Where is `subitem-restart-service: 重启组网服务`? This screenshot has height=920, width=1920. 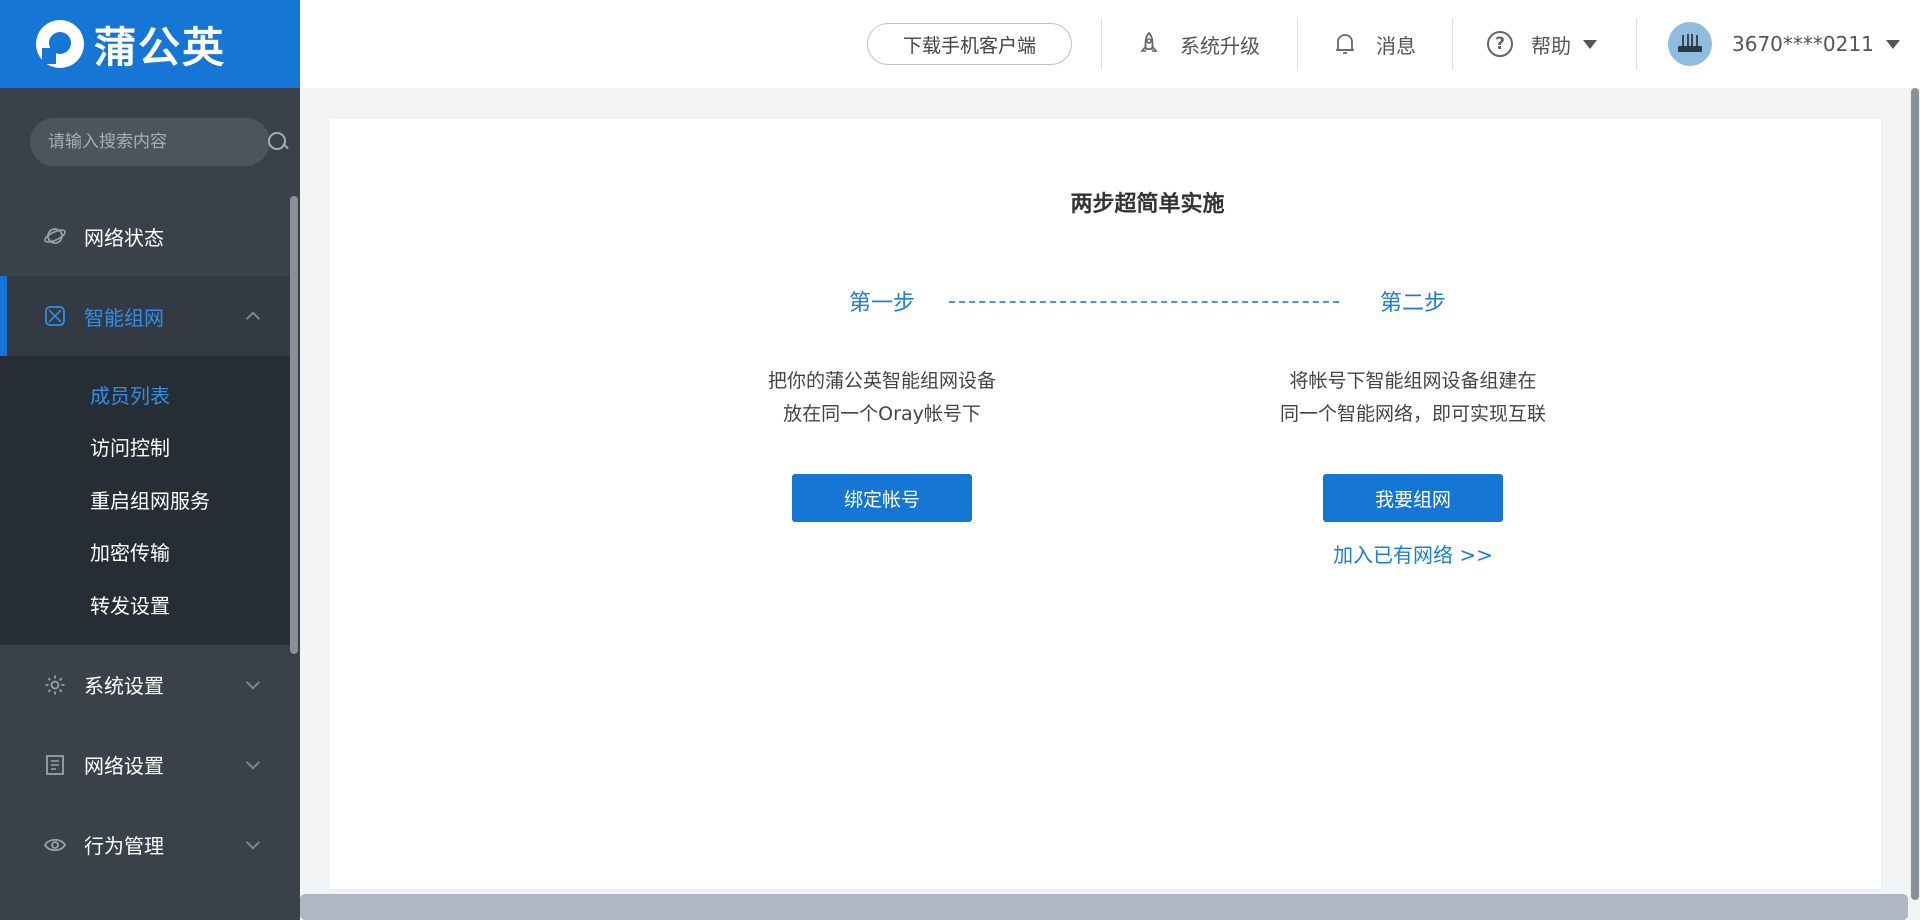 subitem-restart-service: 重启组网服务 is located at coordinates (145, 499).